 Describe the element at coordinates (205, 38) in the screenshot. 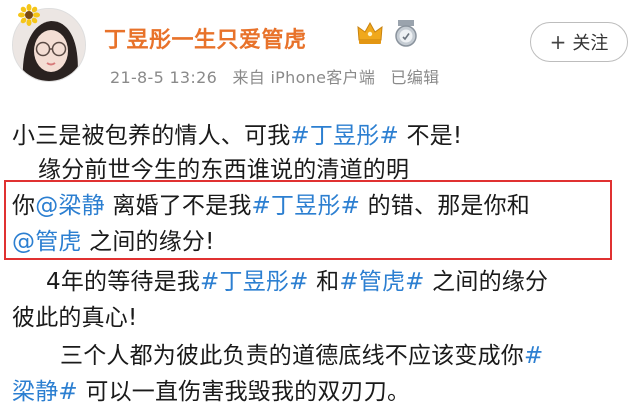

I see `username: 丁昱彤一生只爱管虎` at that location.